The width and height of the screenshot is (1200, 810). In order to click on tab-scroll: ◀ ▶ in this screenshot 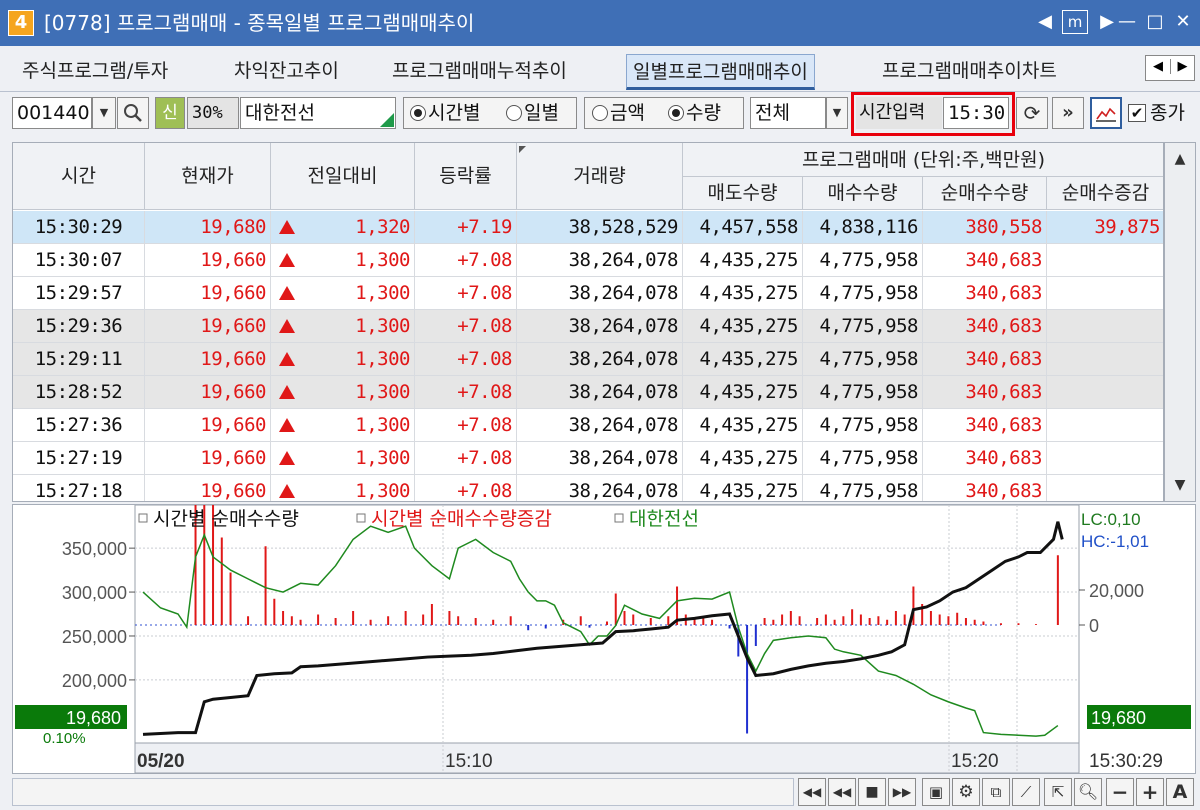, I will do `click(1170, 68)`.